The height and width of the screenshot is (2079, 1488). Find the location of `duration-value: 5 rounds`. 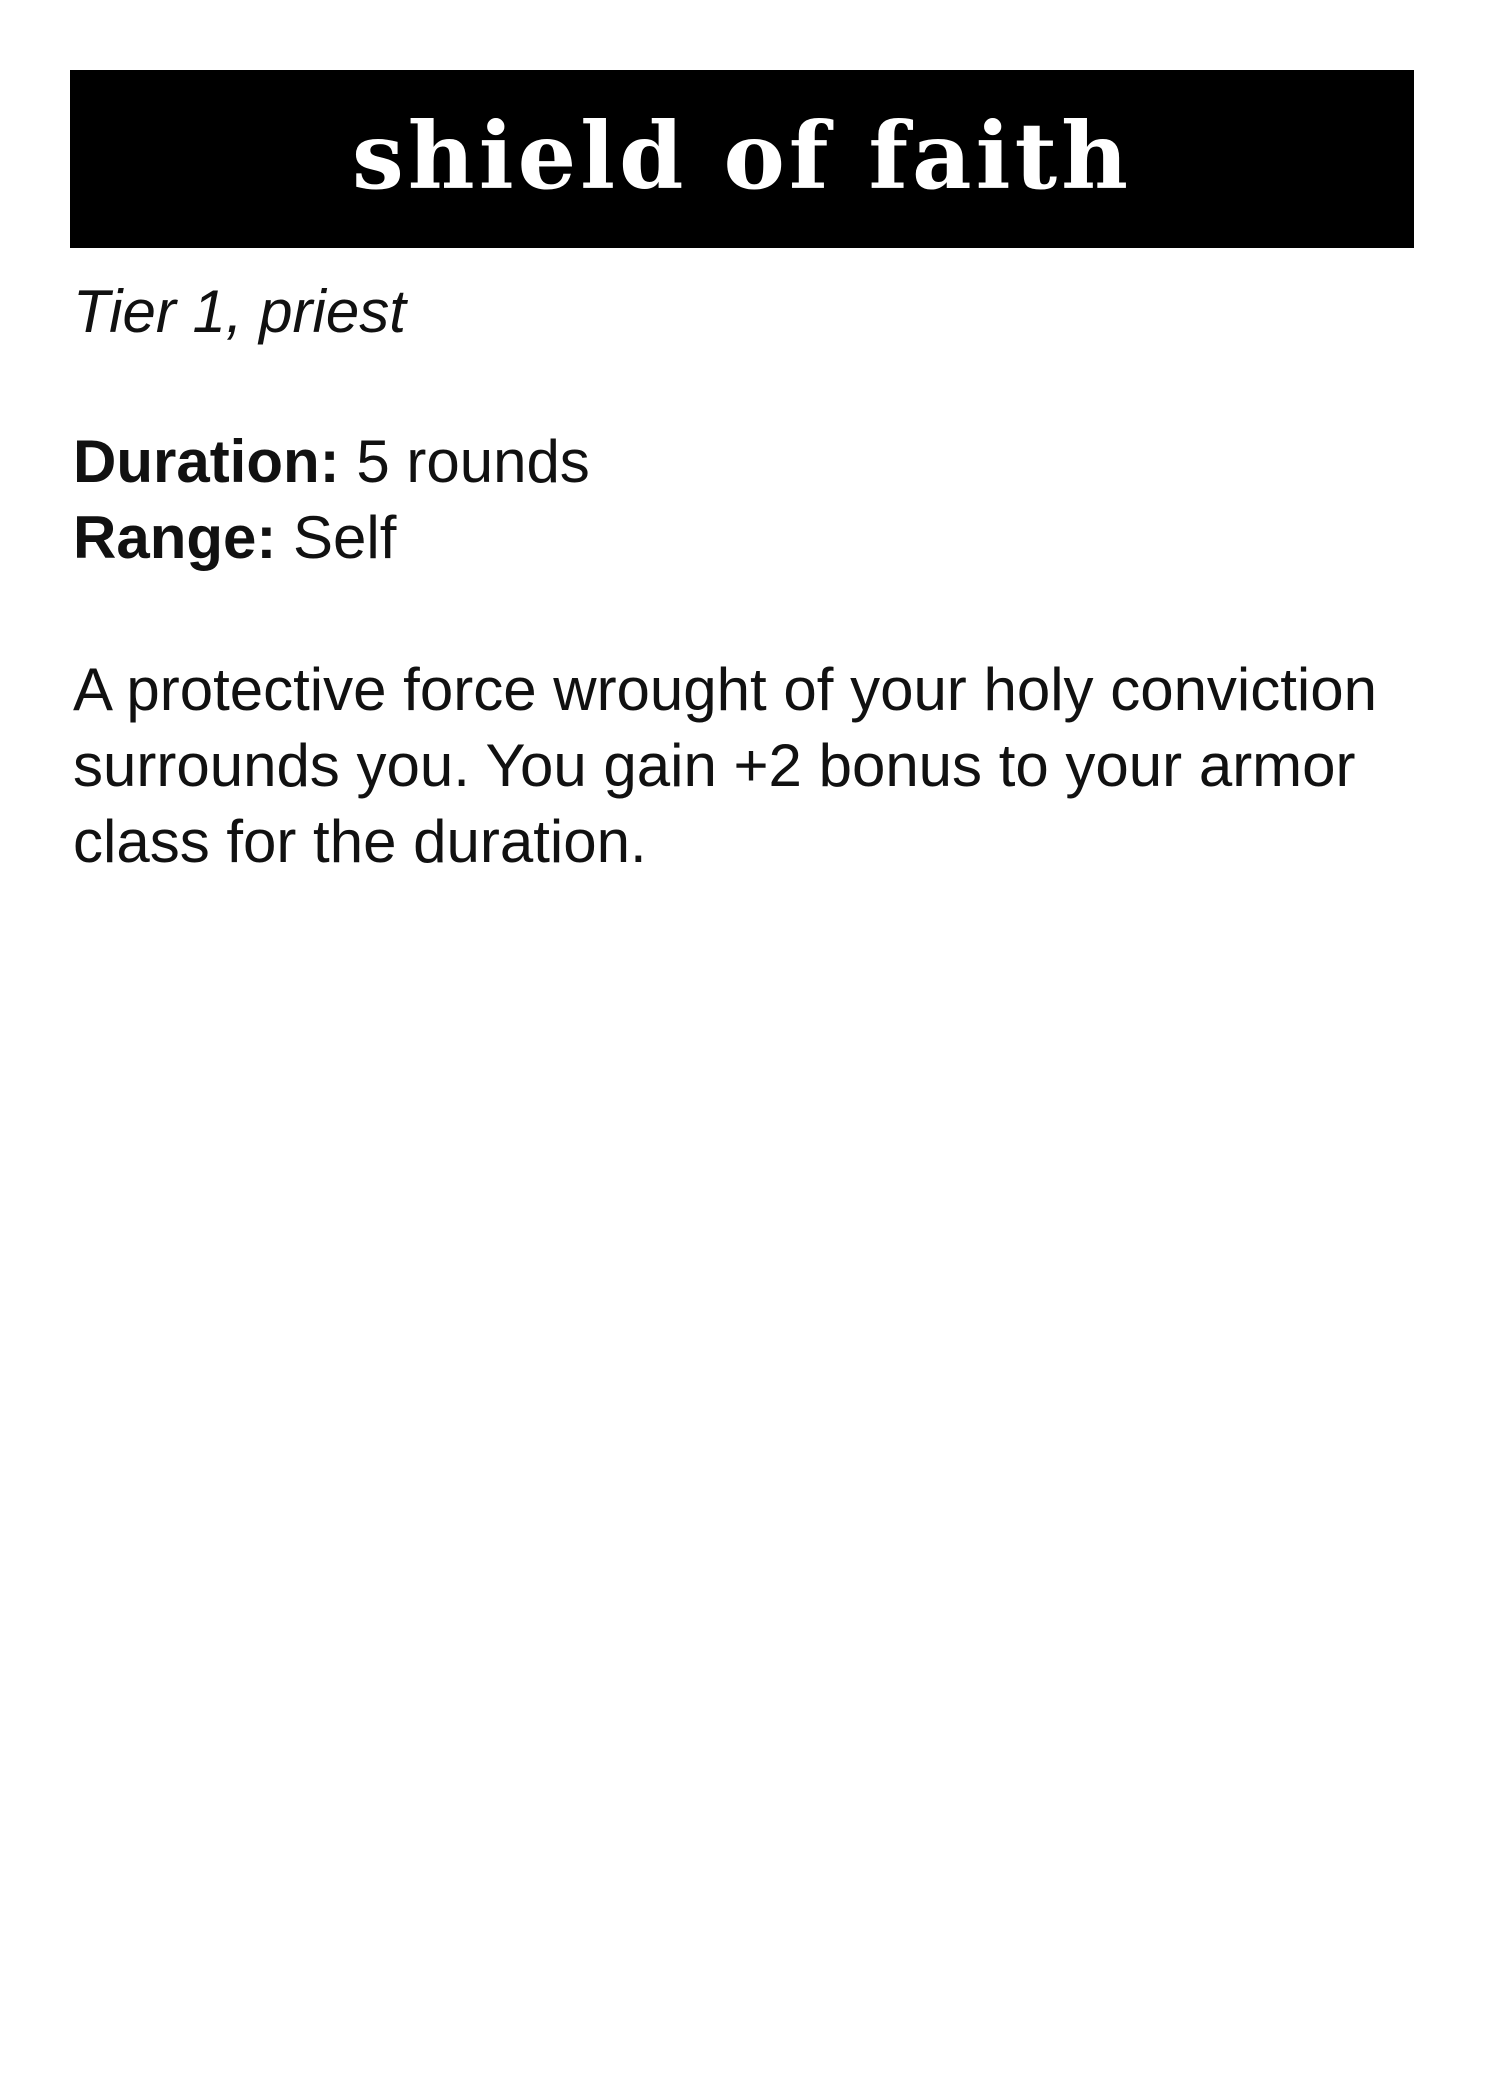

duration-value: 5 rounds is located at coordinates (473, 461).